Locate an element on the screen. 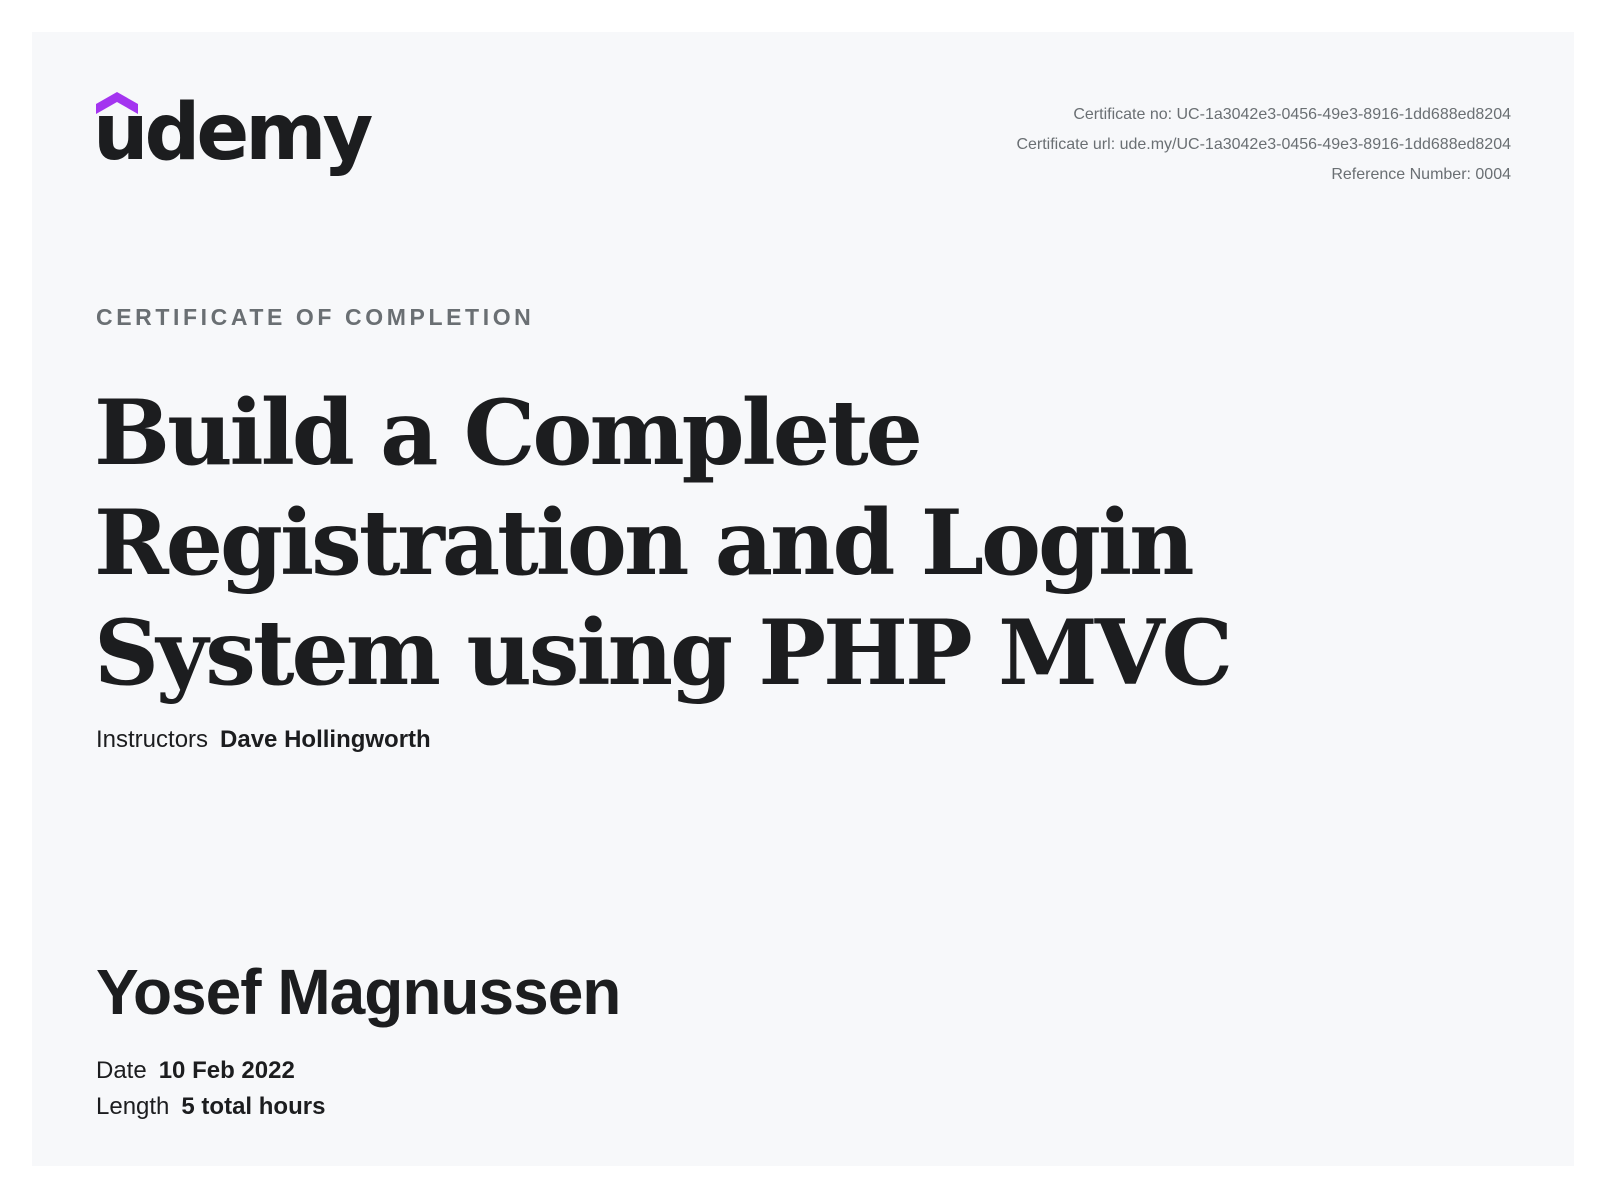 The image size is (1600, 1190). date-label: Date is located at coordinates (121, 1070).